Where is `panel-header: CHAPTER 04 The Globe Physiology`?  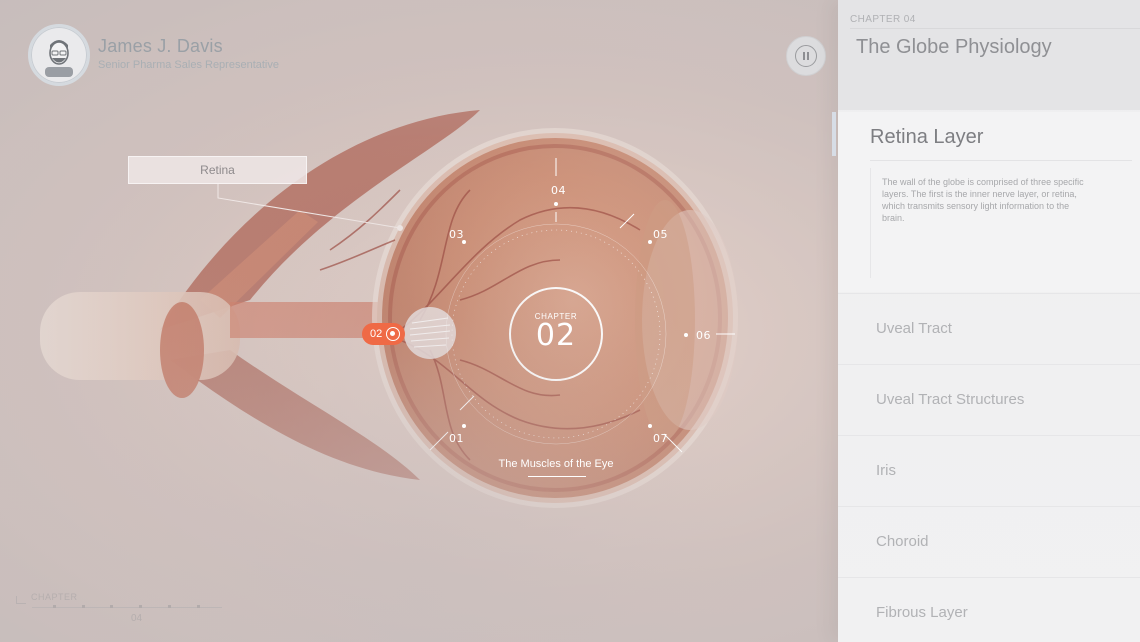 panel-header: CHAPTER 04 The Globe Physiology is located at coordinates (989, 55).